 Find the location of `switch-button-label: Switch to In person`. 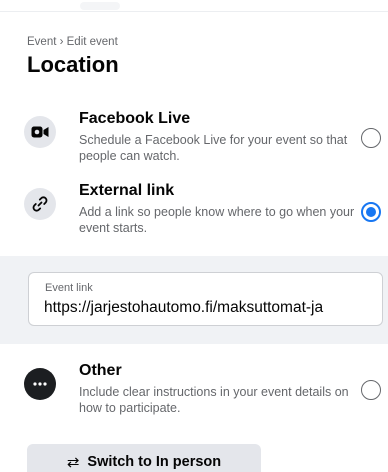

switch-button-label: Switch to In person is located at coordinates (154, 462).